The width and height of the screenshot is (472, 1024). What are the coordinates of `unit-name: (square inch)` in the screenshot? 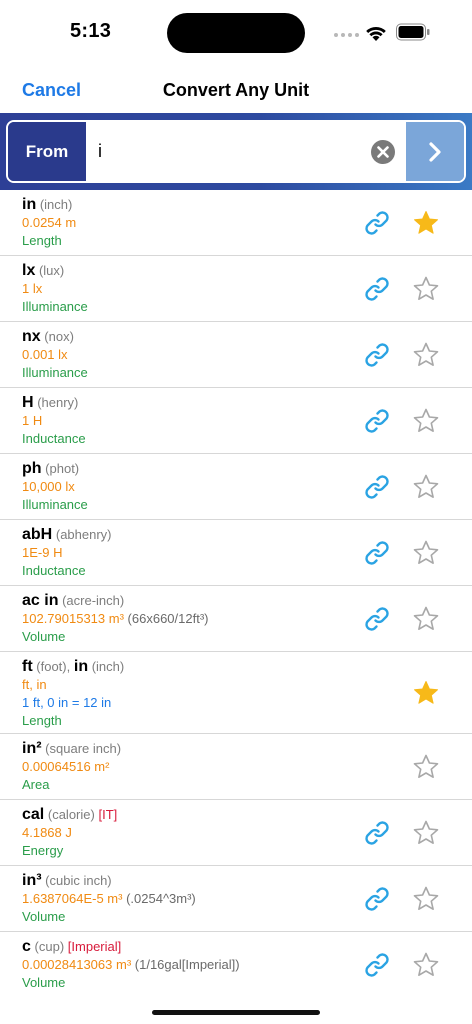 It's located at (83, 748).